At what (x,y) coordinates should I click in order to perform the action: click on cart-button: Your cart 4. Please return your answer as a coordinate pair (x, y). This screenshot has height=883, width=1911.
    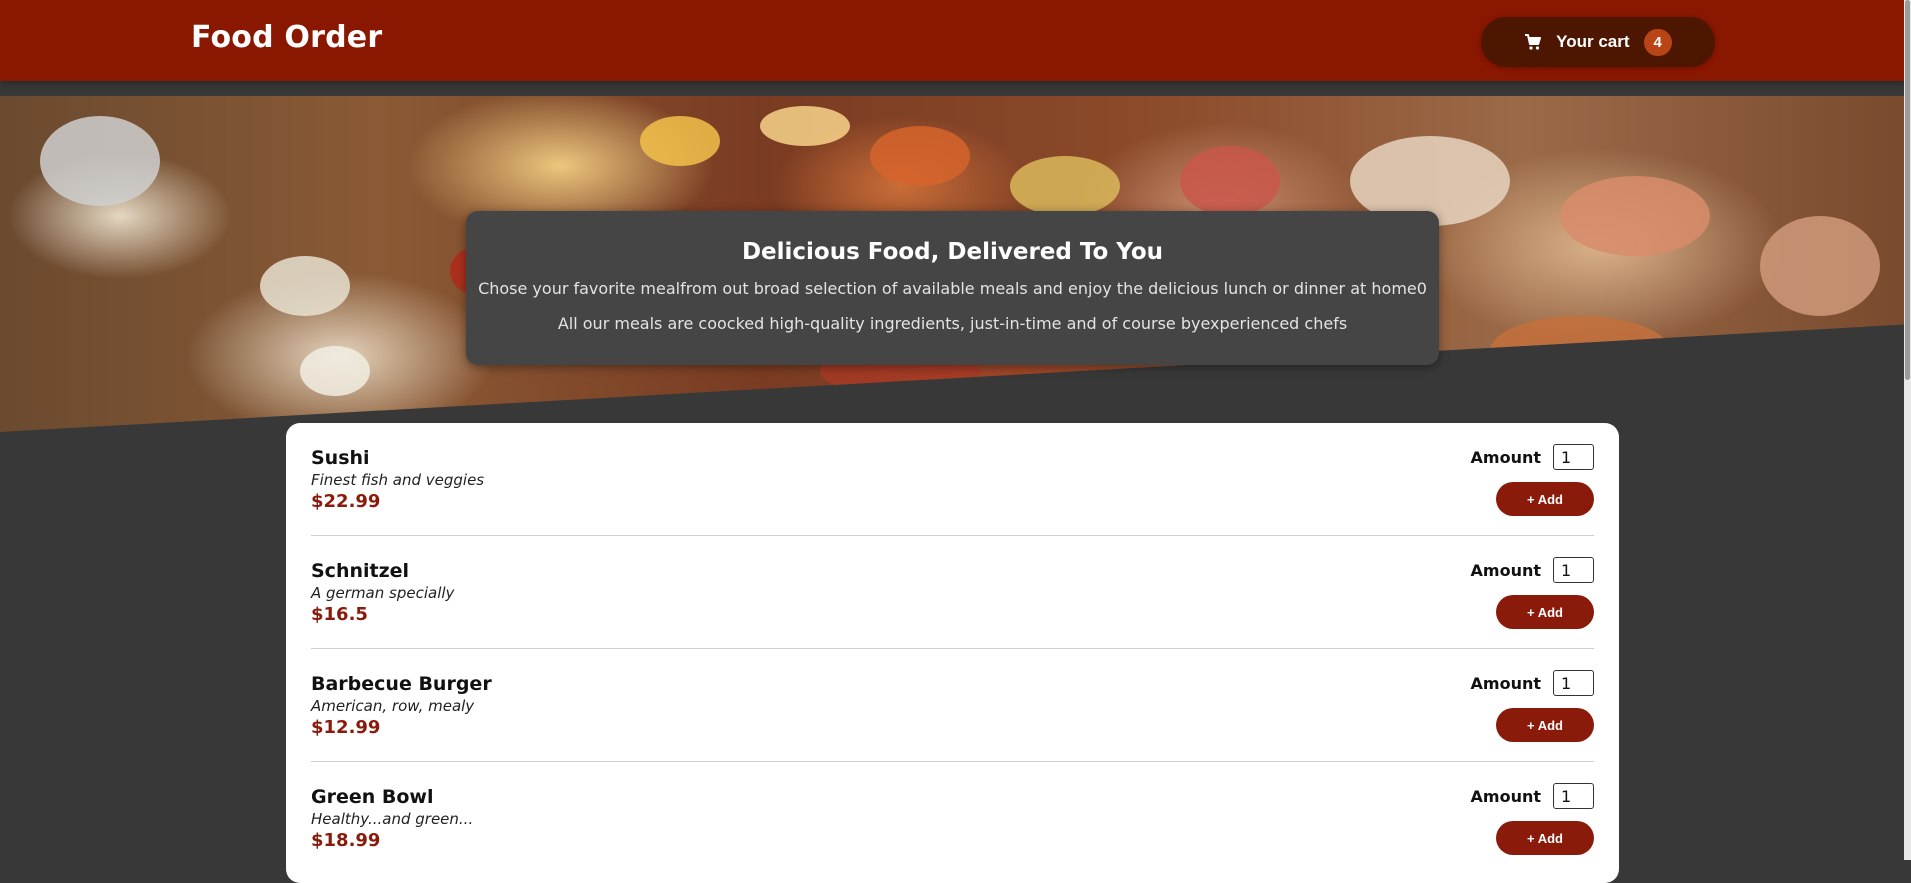
    Looking at the image, I should click on (1598, 42).